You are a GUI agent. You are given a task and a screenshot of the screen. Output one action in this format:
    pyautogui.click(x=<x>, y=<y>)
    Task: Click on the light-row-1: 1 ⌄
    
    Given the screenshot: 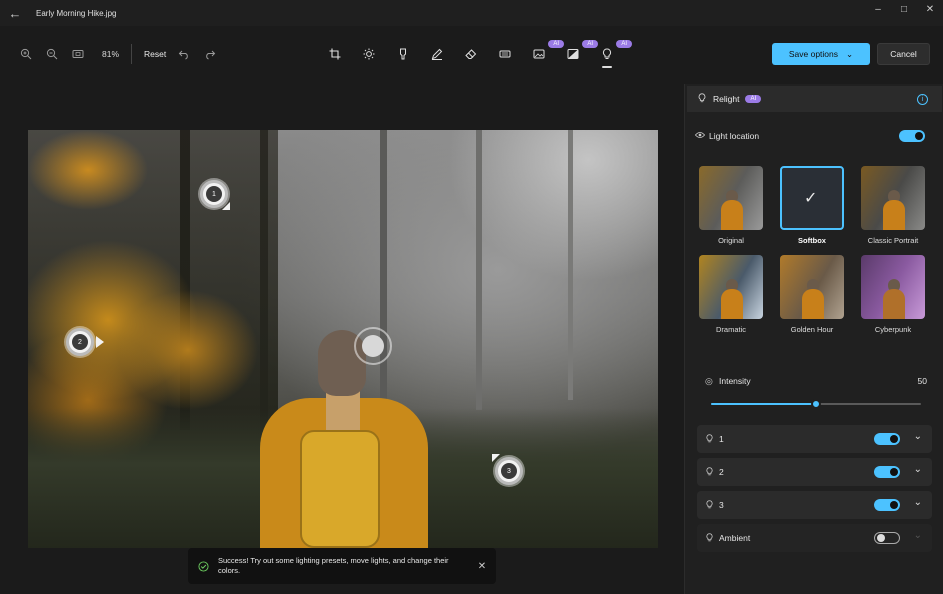 What is the action you would take?
    pyautogui.click(x=814, y=439)
    